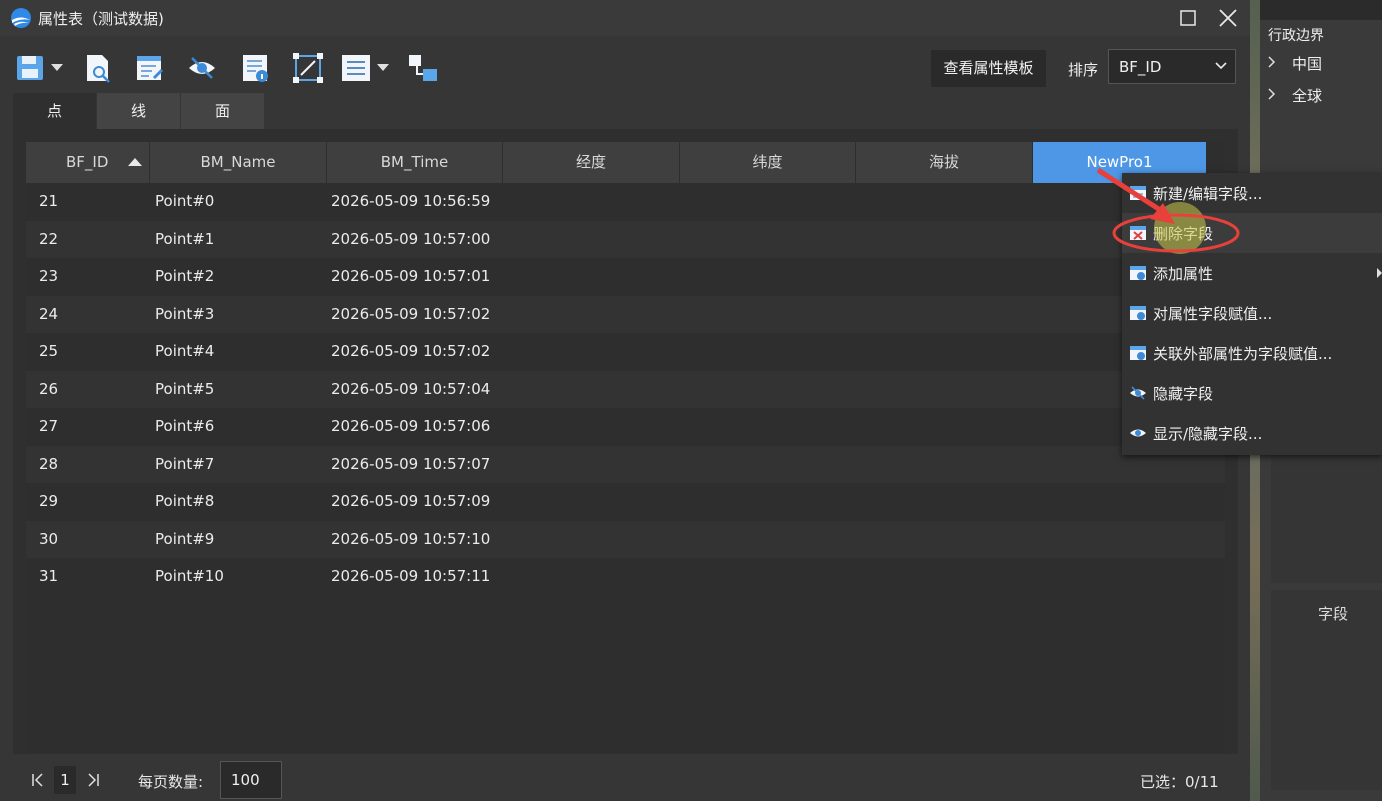 The image size is (1382, 801). Describe the element at coordinates (411, 463) in the screenshot. I see `cell-bm-time: 2026-05-09 10:57:07` at that location.